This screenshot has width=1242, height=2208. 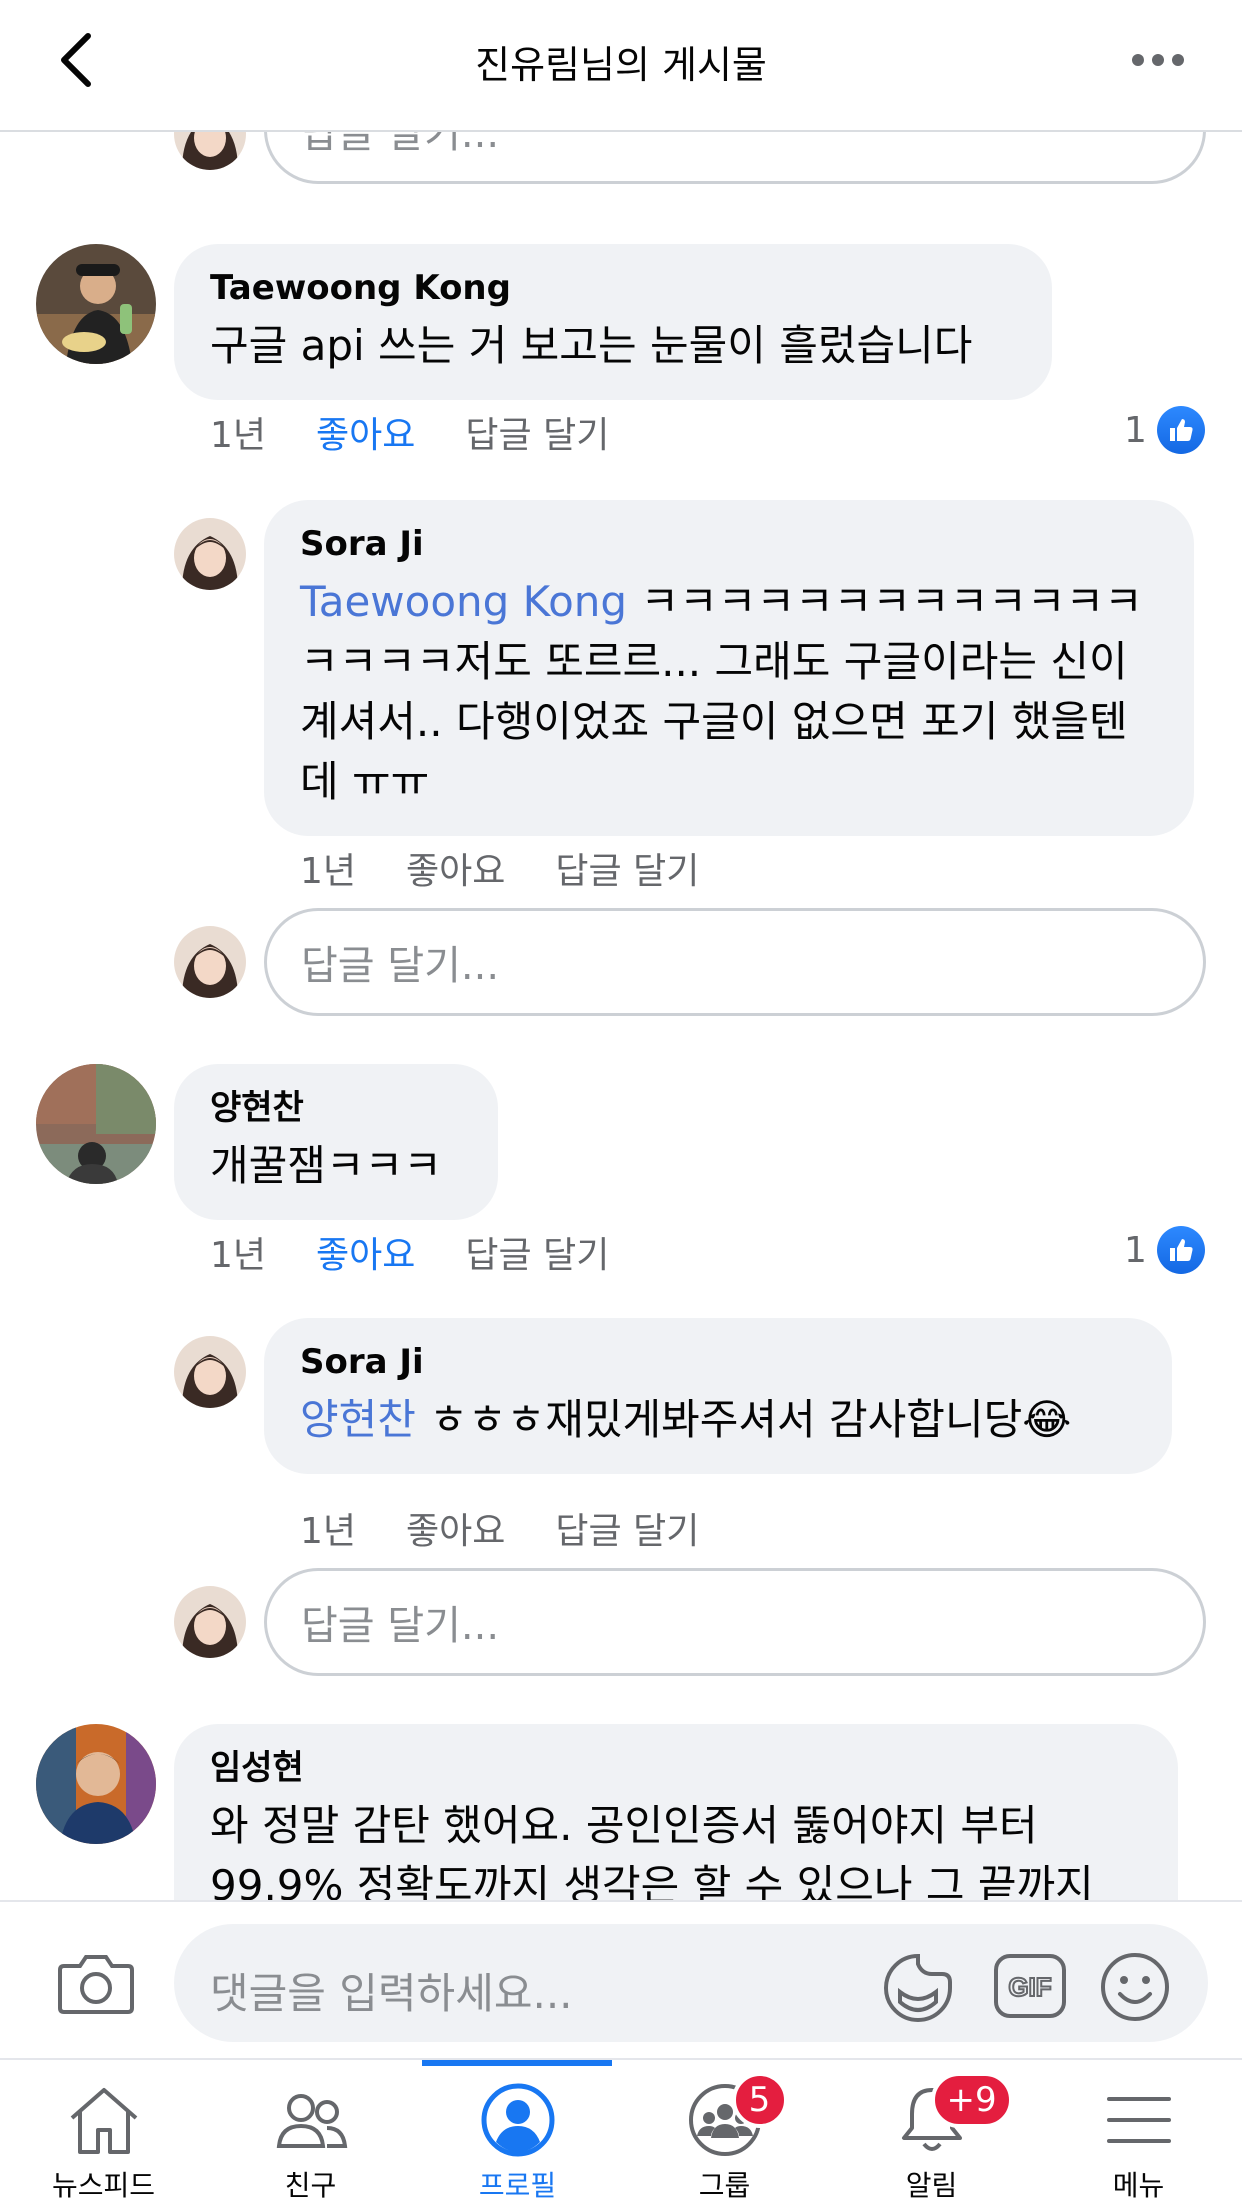 I want to click on page-title: 진유림님의 게시물, so click(x=621, y=65).